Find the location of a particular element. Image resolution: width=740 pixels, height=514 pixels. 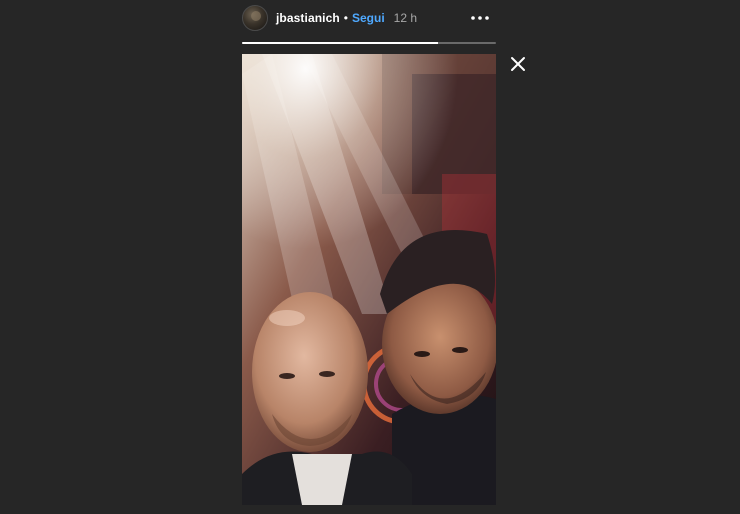

more-horizontal-icon is located at coordinates (480, 18).